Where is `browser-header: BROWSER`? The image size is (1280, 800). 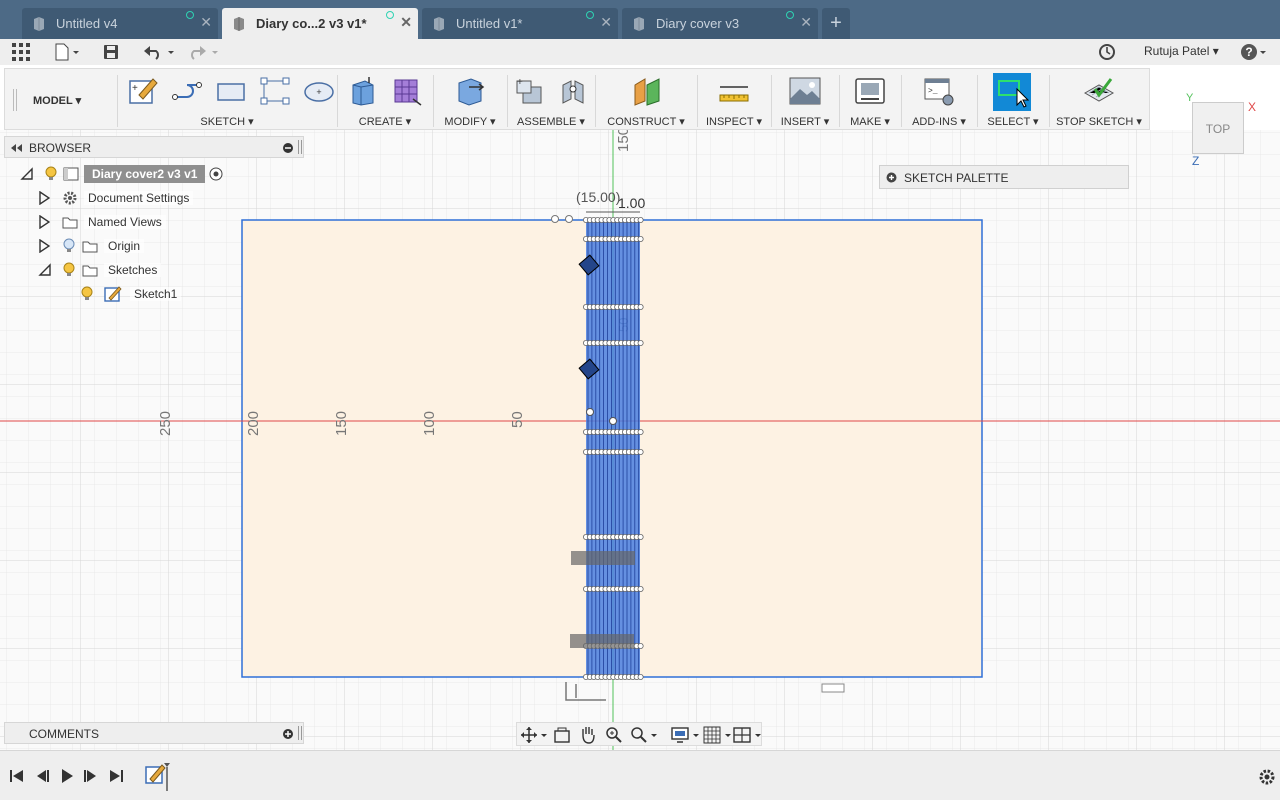
browser-header: BROWSER is located at coordinates (154, 147).